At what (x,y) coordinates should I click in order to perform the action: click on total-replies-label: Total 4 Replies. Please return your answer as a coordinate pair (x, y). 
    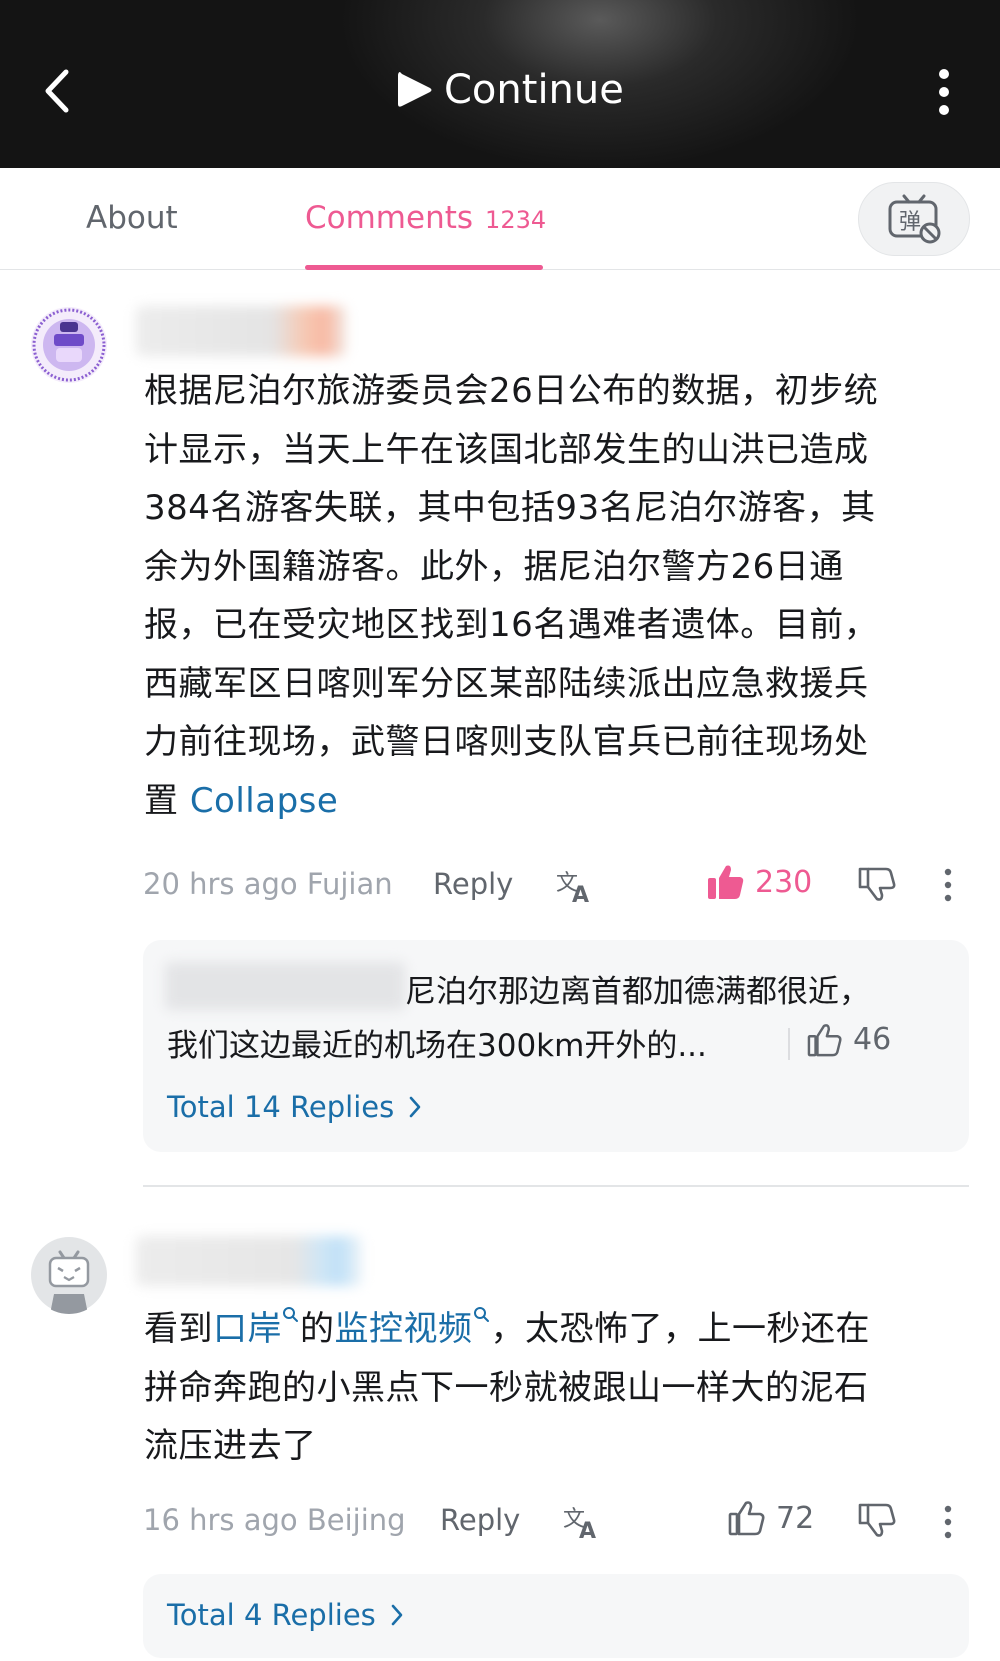
    Looking at the image, I should click on (271, 1615).